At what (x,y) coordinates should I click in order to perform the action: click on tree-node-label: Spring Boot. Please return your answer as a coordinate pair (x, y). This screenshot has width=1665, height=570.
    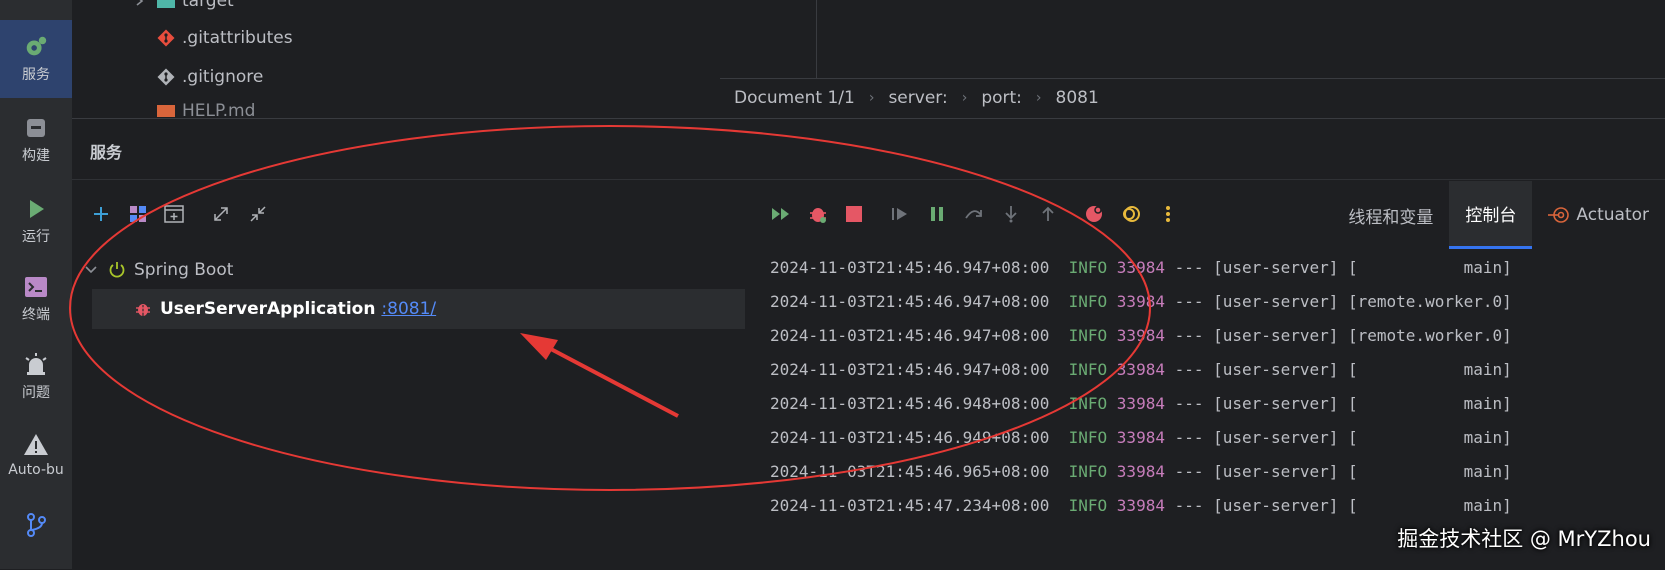
    Looking at the image, I should click on (184, 270).